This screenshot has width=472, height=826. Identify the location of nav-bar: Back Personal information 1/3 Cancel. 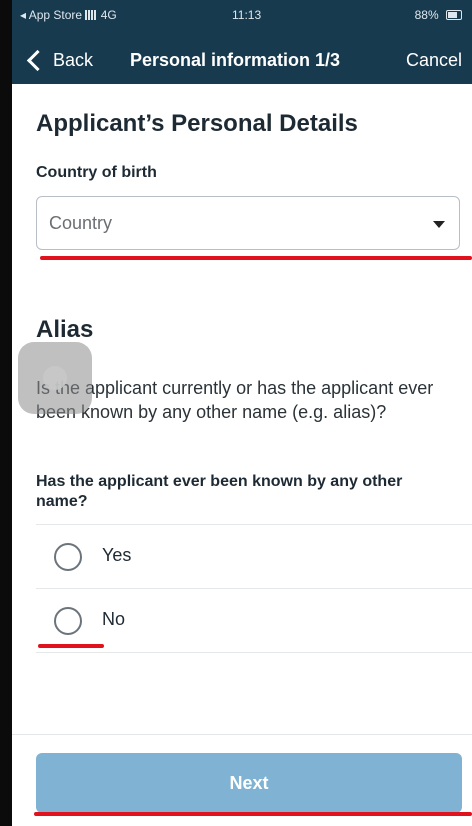
(242, 60).